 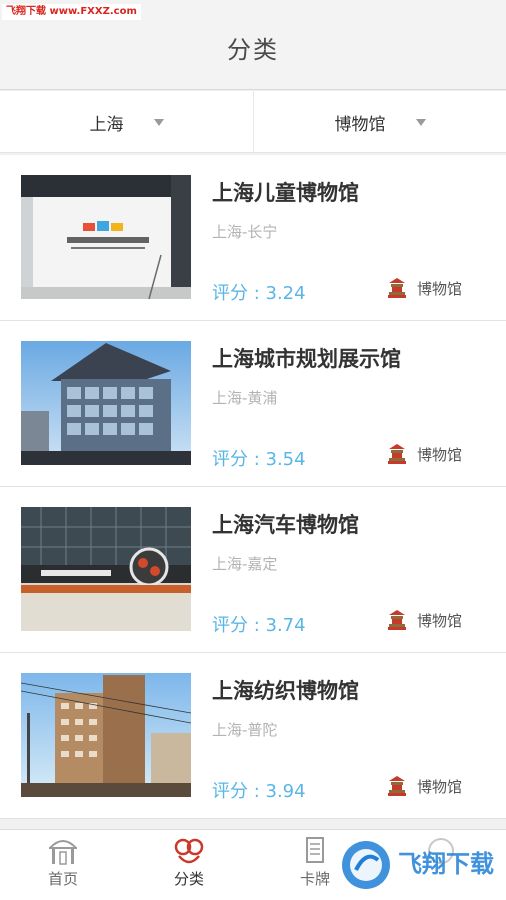 What do you see at coordinates (306, 359) in the screenshot?
I see `museum-name: 上海城市规划展示馆` at bounding box center [306, 359].